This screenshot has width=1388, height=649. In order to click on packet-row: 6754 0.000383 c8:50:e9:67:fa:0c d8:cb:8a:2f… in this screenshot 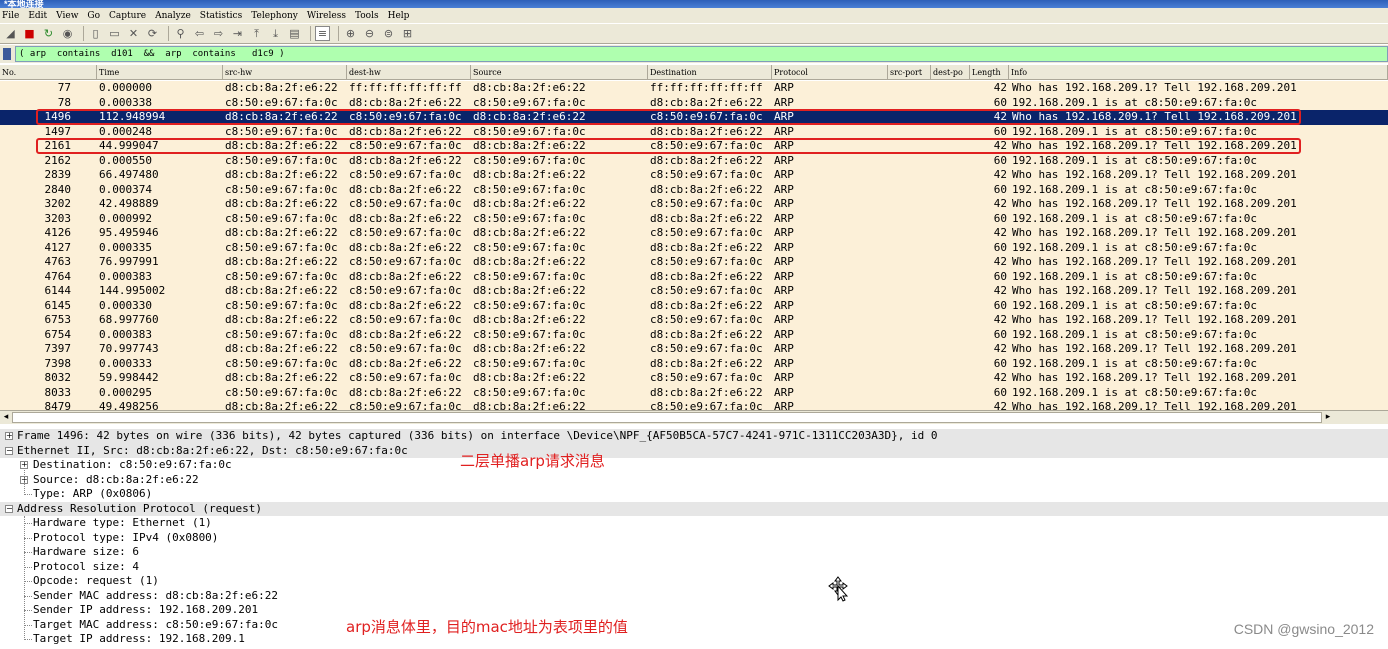, I will do `click(694, 334)`.